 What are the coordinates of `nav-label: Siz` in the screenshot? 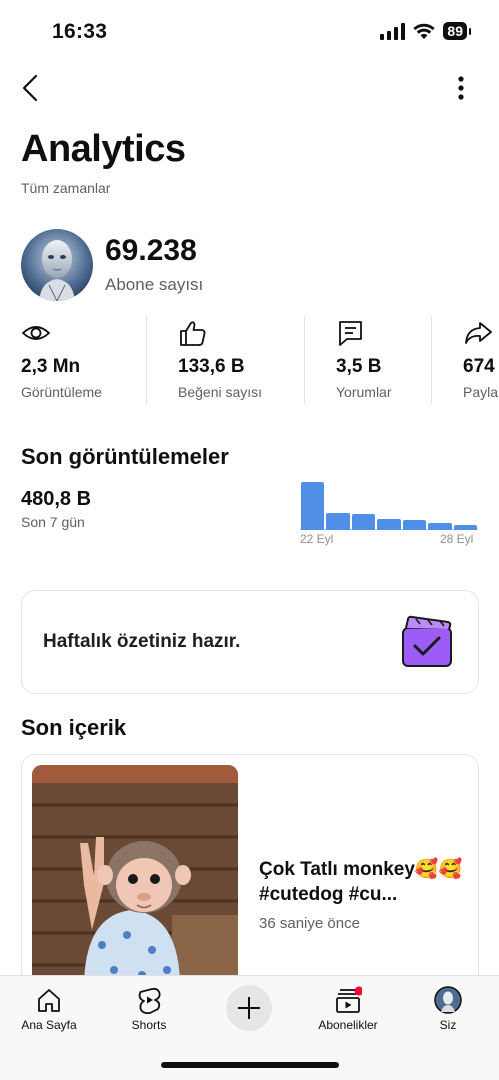 It's located at (448, 1025).